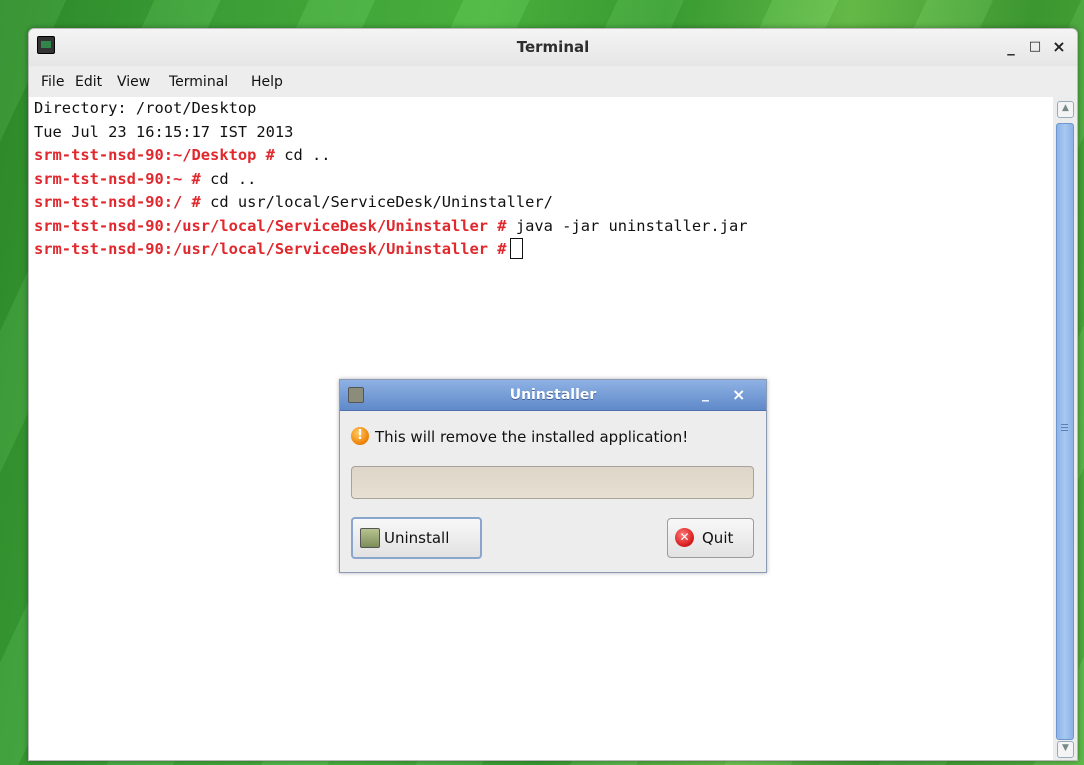 This screenshot has width=1084, height=765. Describe the element at coordinates (117, 202) in the screenshot. I see `shell-prompt: srm-tst-nsd-90:/ #` at that location.